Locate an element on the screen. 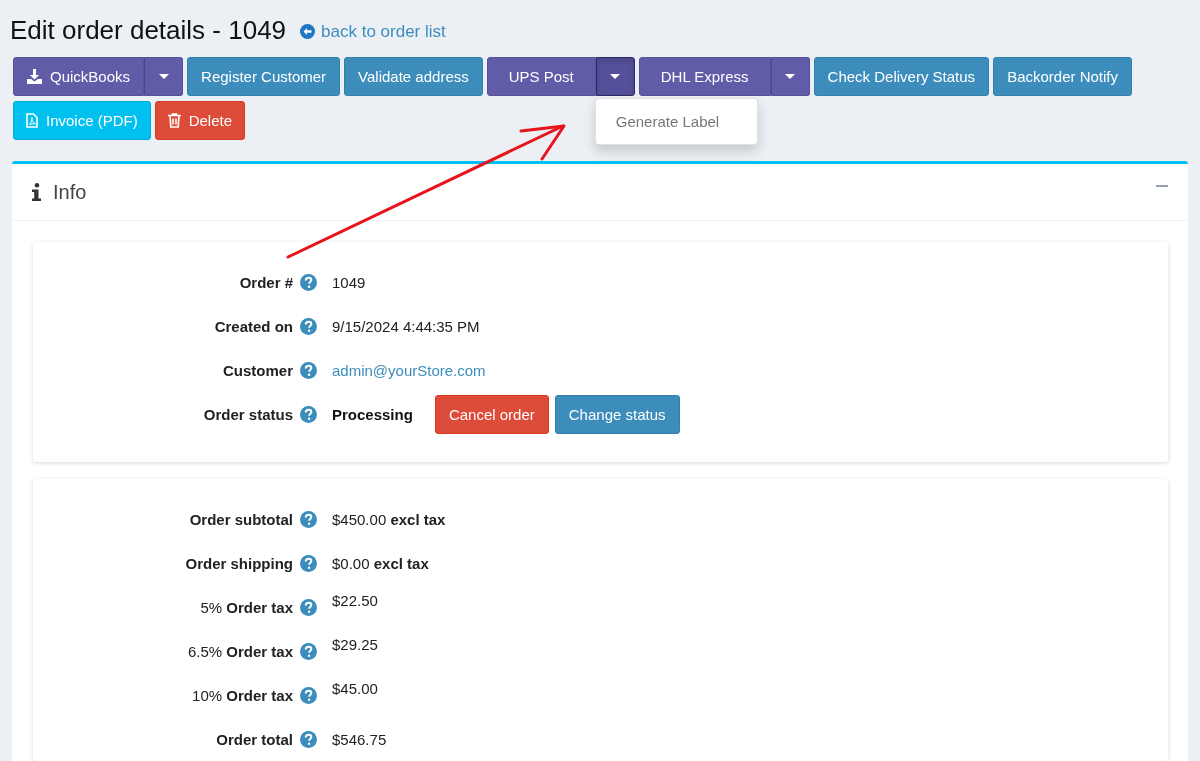 This screenshot has width=1200, height=761. field-value: $0.00 excl tax is located at coordinates (380, 563).